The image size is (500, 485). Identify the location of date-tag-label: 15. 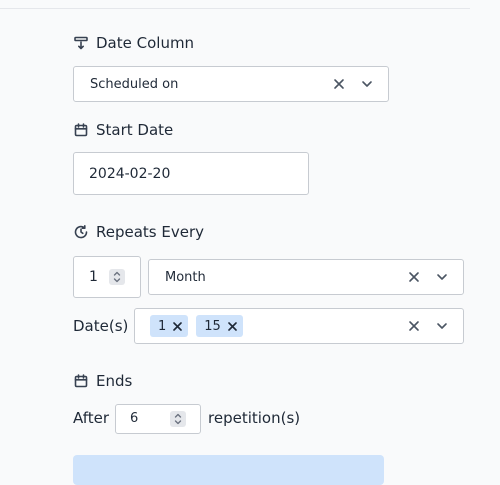
(212, 326).